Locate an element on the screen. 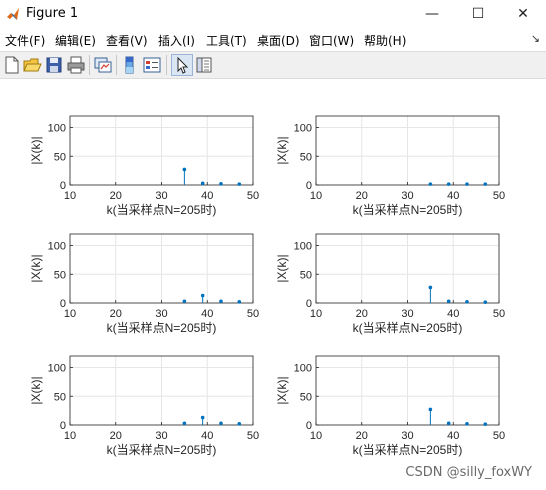  menu-desktop: 桌面(D) is located at coordinates (278, 40).